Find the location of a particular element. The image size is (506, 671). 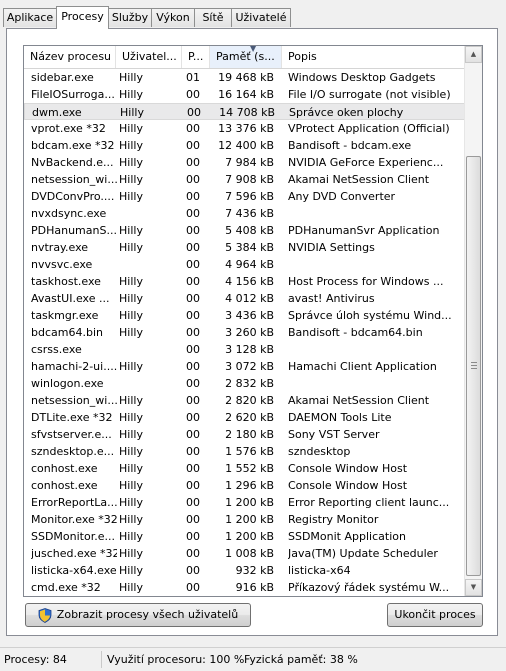

process-row: winlogon.exe 00 2 832 kB is located at coordinates (245, 383).